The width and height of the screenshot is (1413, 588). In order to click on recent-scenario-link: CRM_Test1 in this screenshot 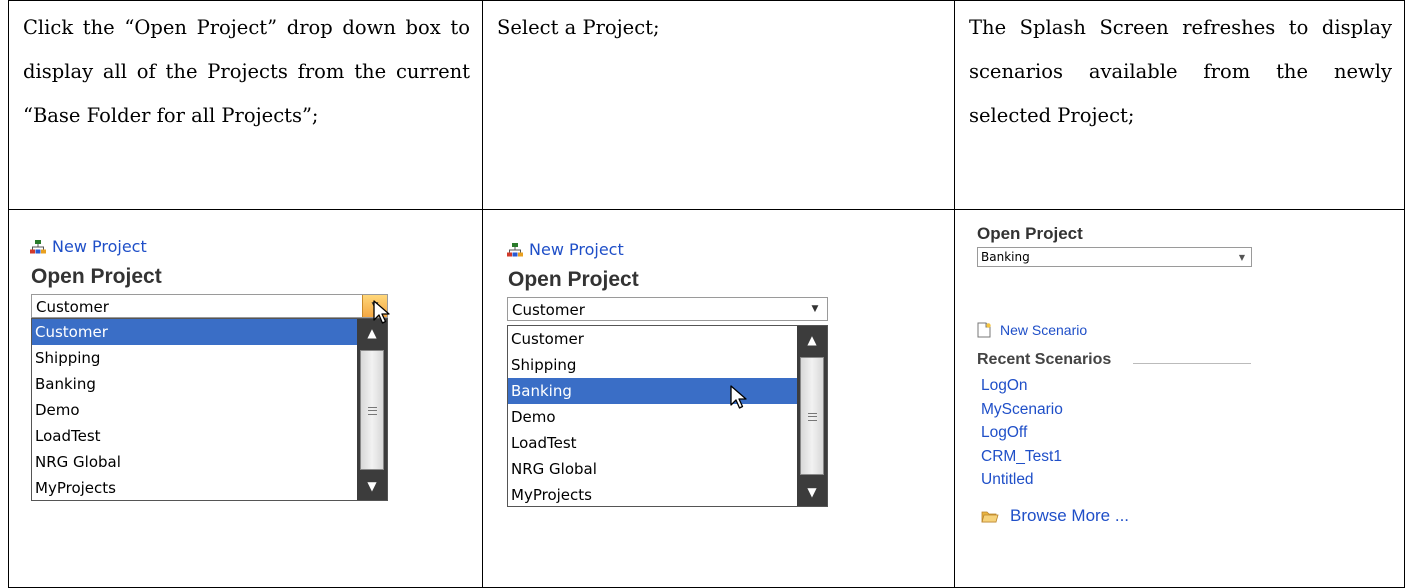, I will do `click(1022, 457)`.